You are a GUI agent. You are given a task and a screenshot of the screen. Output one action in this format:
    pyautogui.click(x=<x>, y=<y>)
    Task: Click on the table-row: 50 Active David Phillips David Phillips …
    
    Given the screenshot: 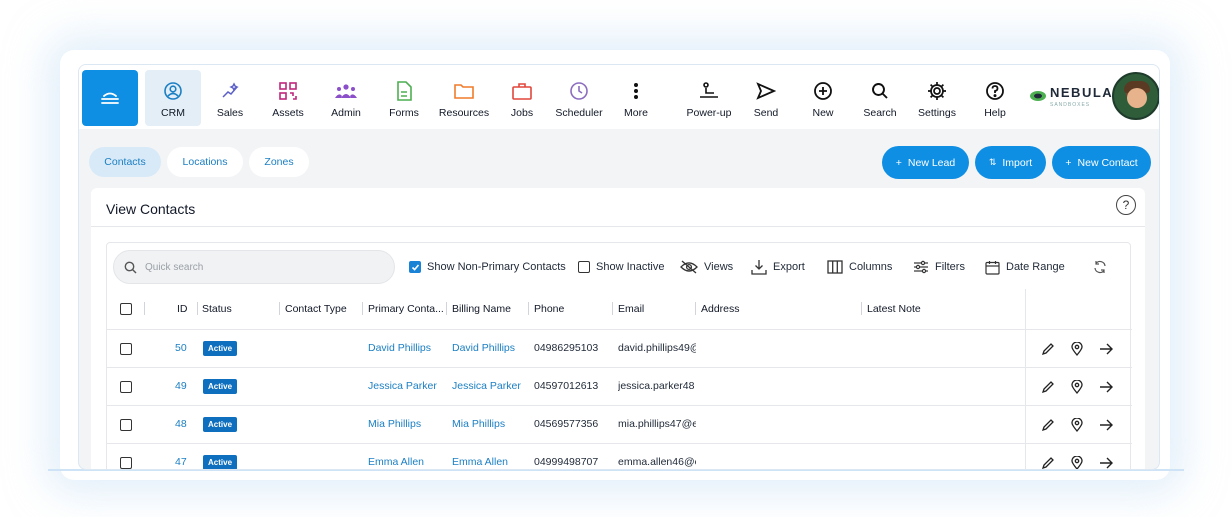 What is the action you would take?
    pyautogui.click(x=619, y=349)
    